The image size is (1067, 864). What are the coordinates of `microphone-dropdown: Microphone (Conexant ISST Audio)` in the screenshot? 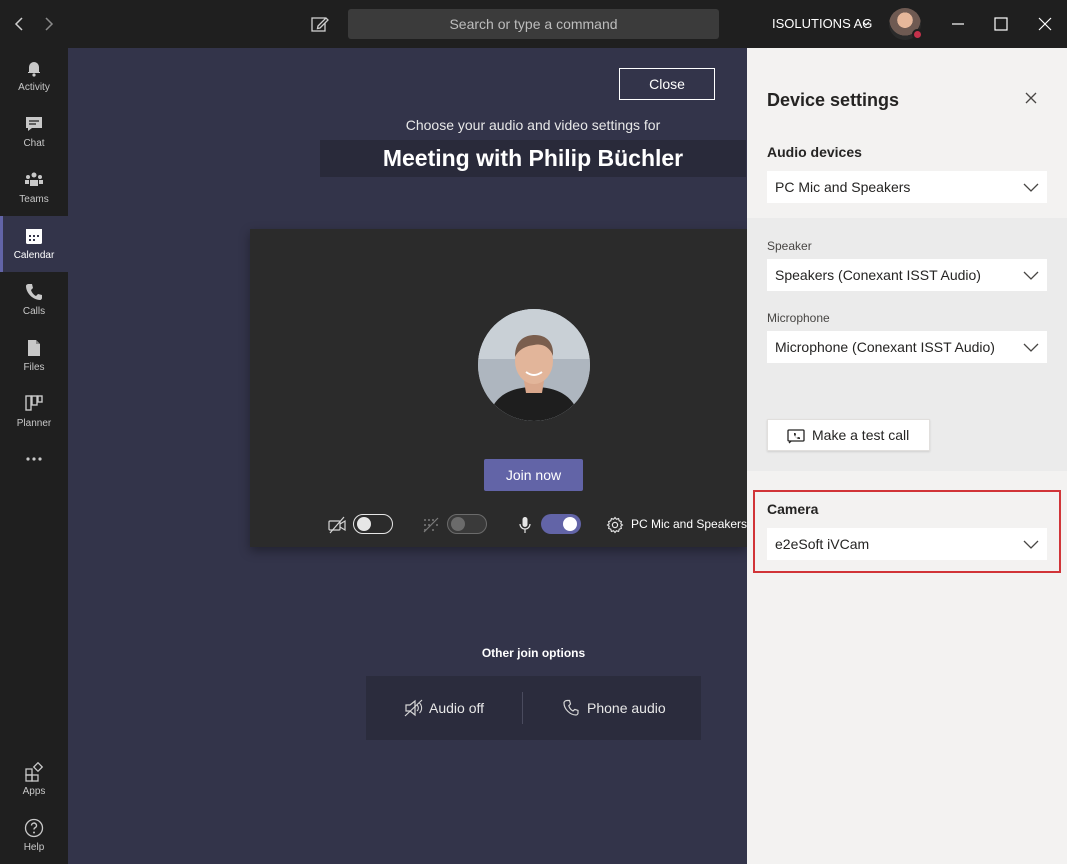 It's located at (907, 347).